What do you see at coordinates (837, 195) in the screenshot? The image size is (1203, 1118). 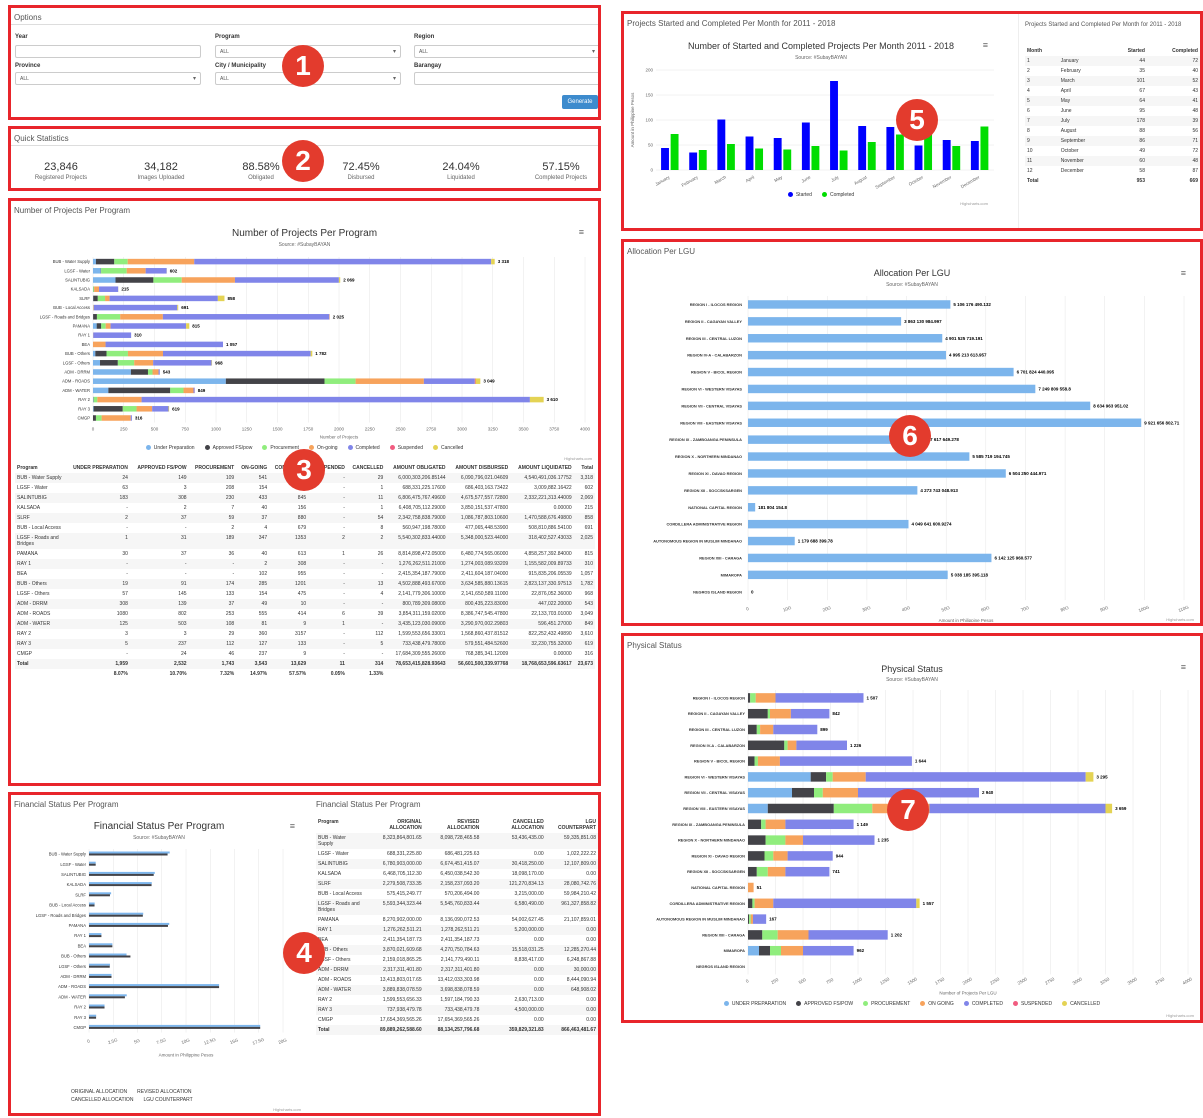 I see `legend-item: Completed` at bounding box center [837, 195].